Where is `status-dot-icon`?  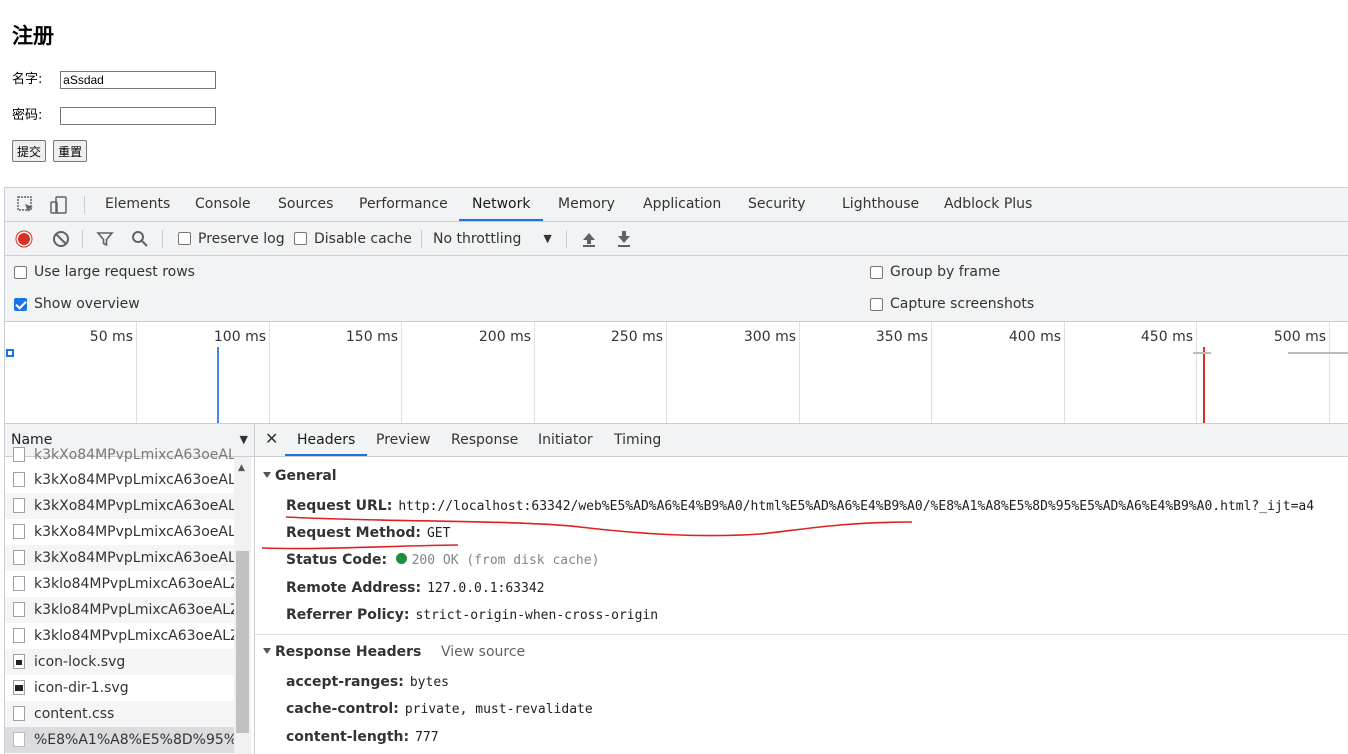
status-dot-icon is located at coordinates (401, 558).